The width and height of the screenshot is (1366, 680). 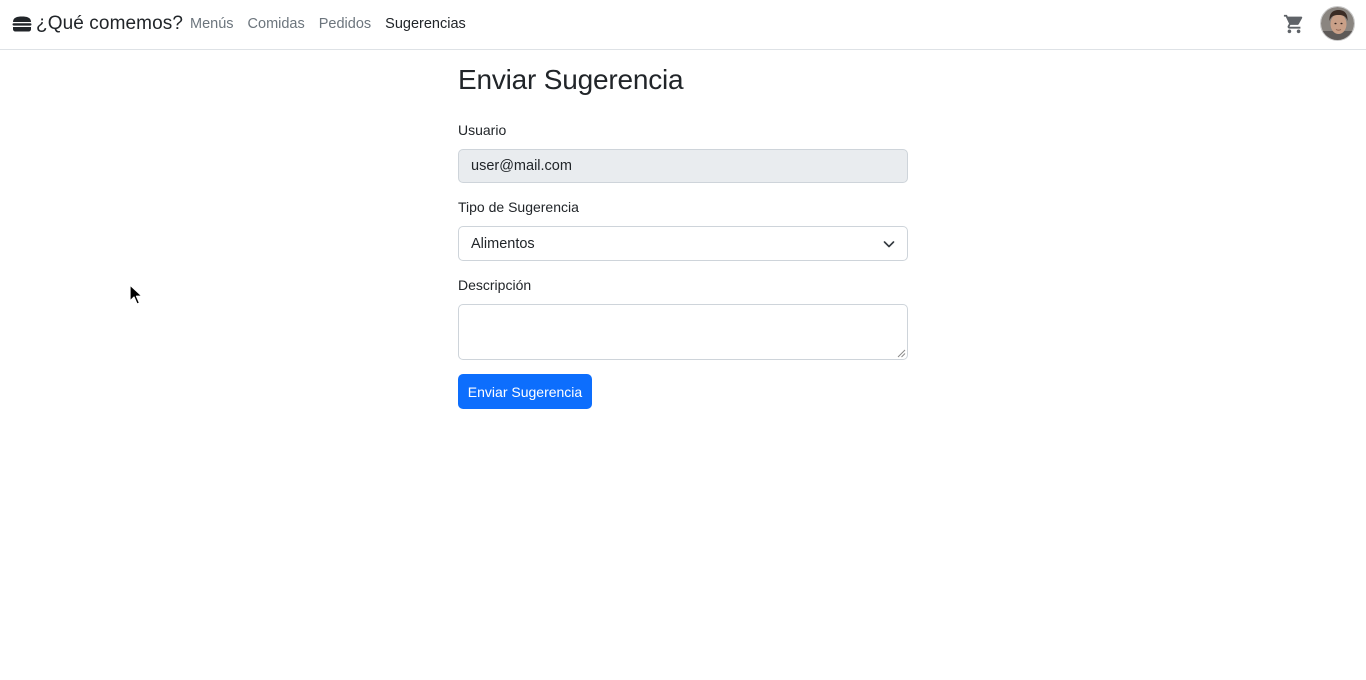 I want to click on nav-link-comidas: Comidas, so click(x=276, y=24).